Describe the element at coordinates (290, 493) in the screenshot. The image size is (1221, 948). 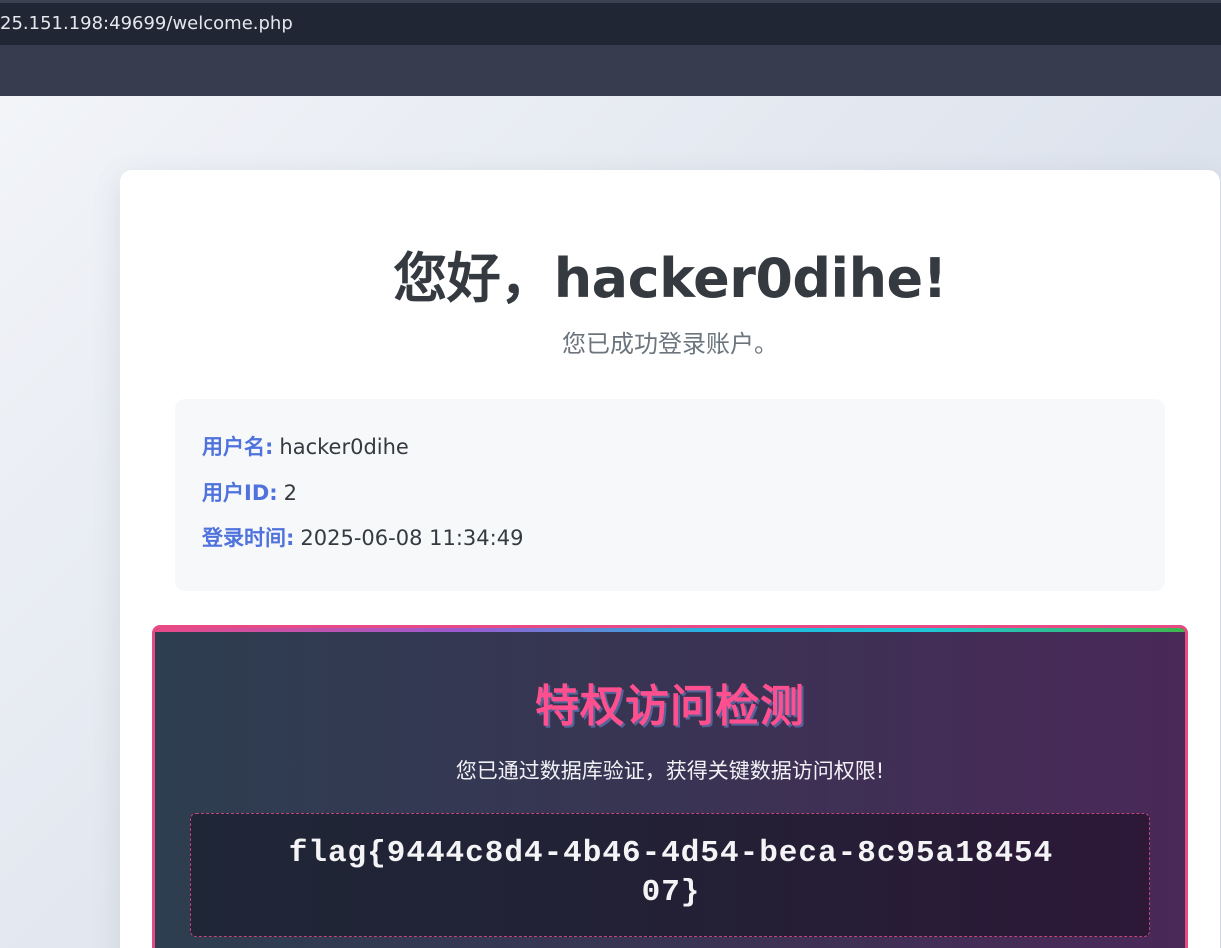
I see `userid-value: 2` at that location.